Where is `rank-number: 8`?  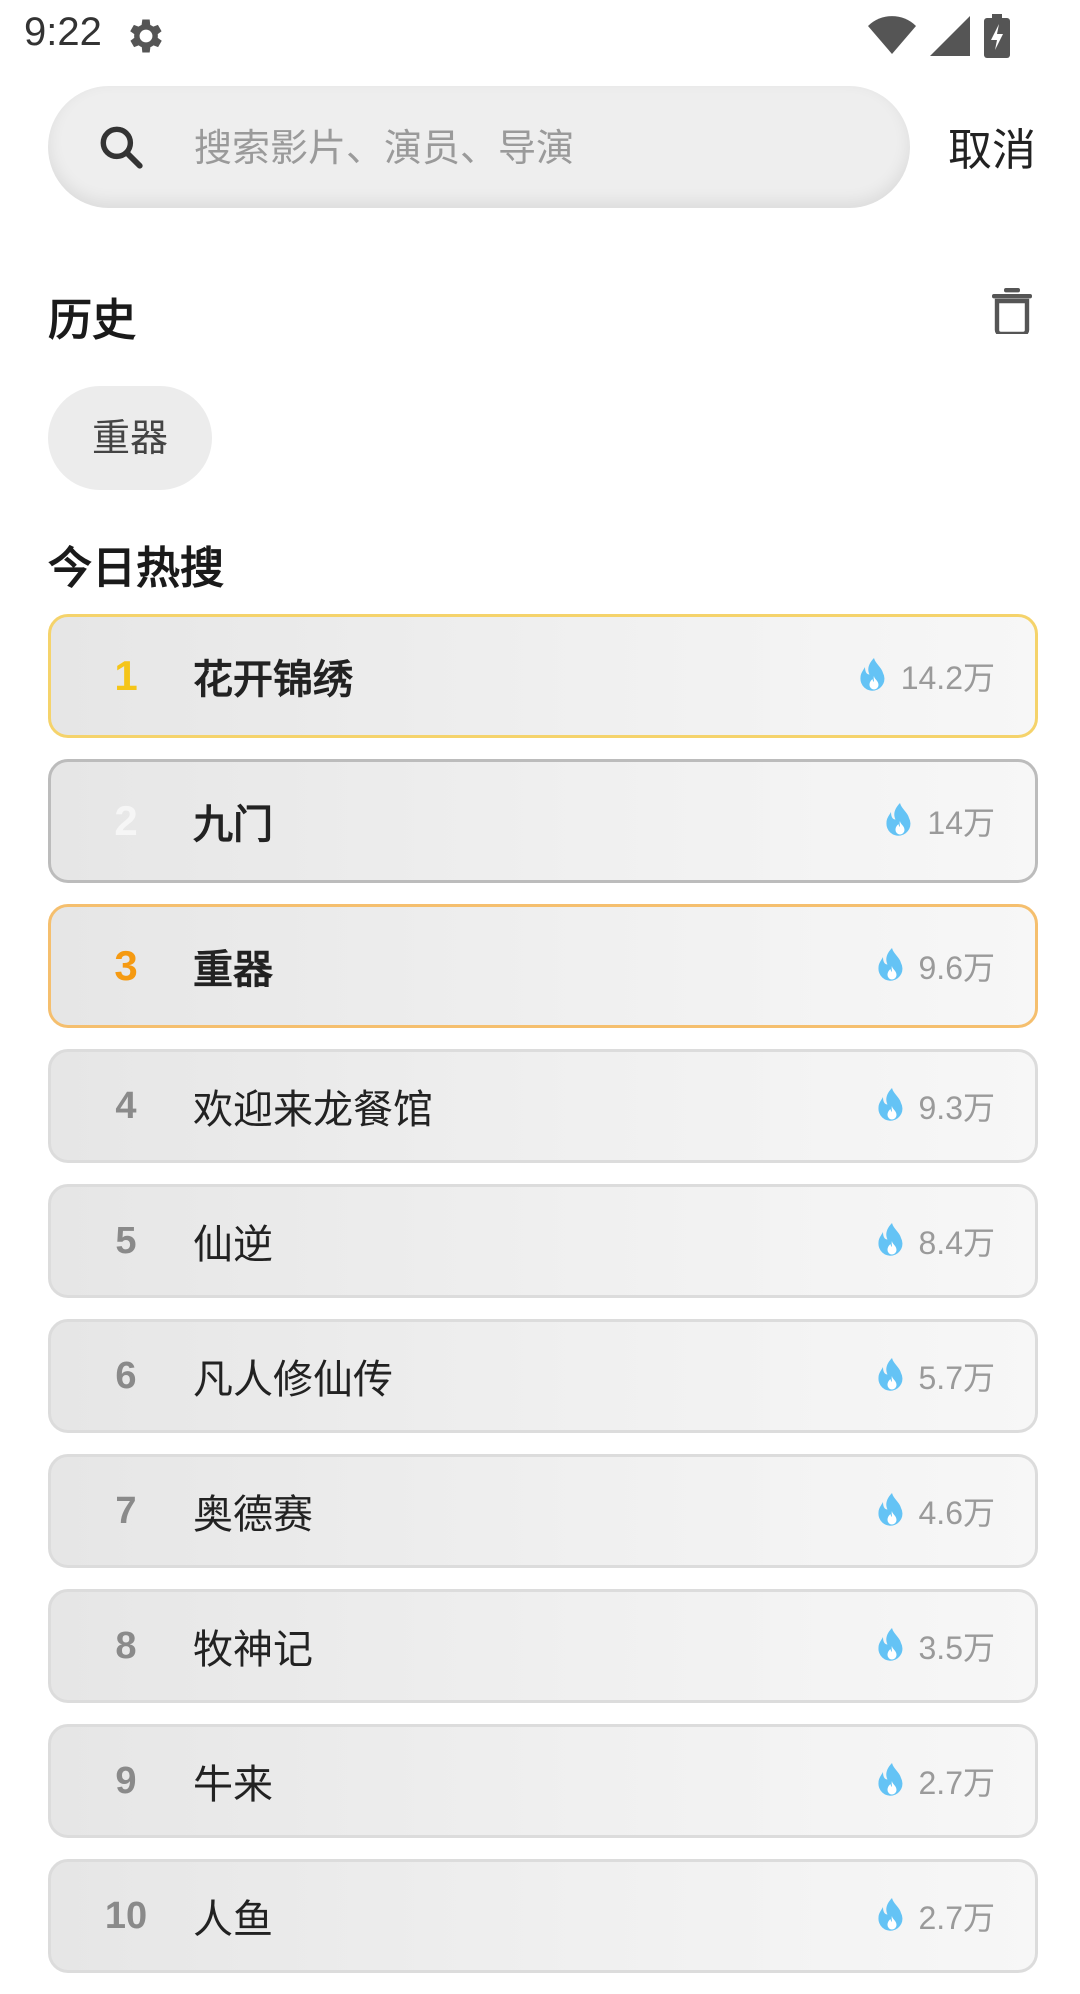 rank-number: 8 is located at coordinates (126, 1645).